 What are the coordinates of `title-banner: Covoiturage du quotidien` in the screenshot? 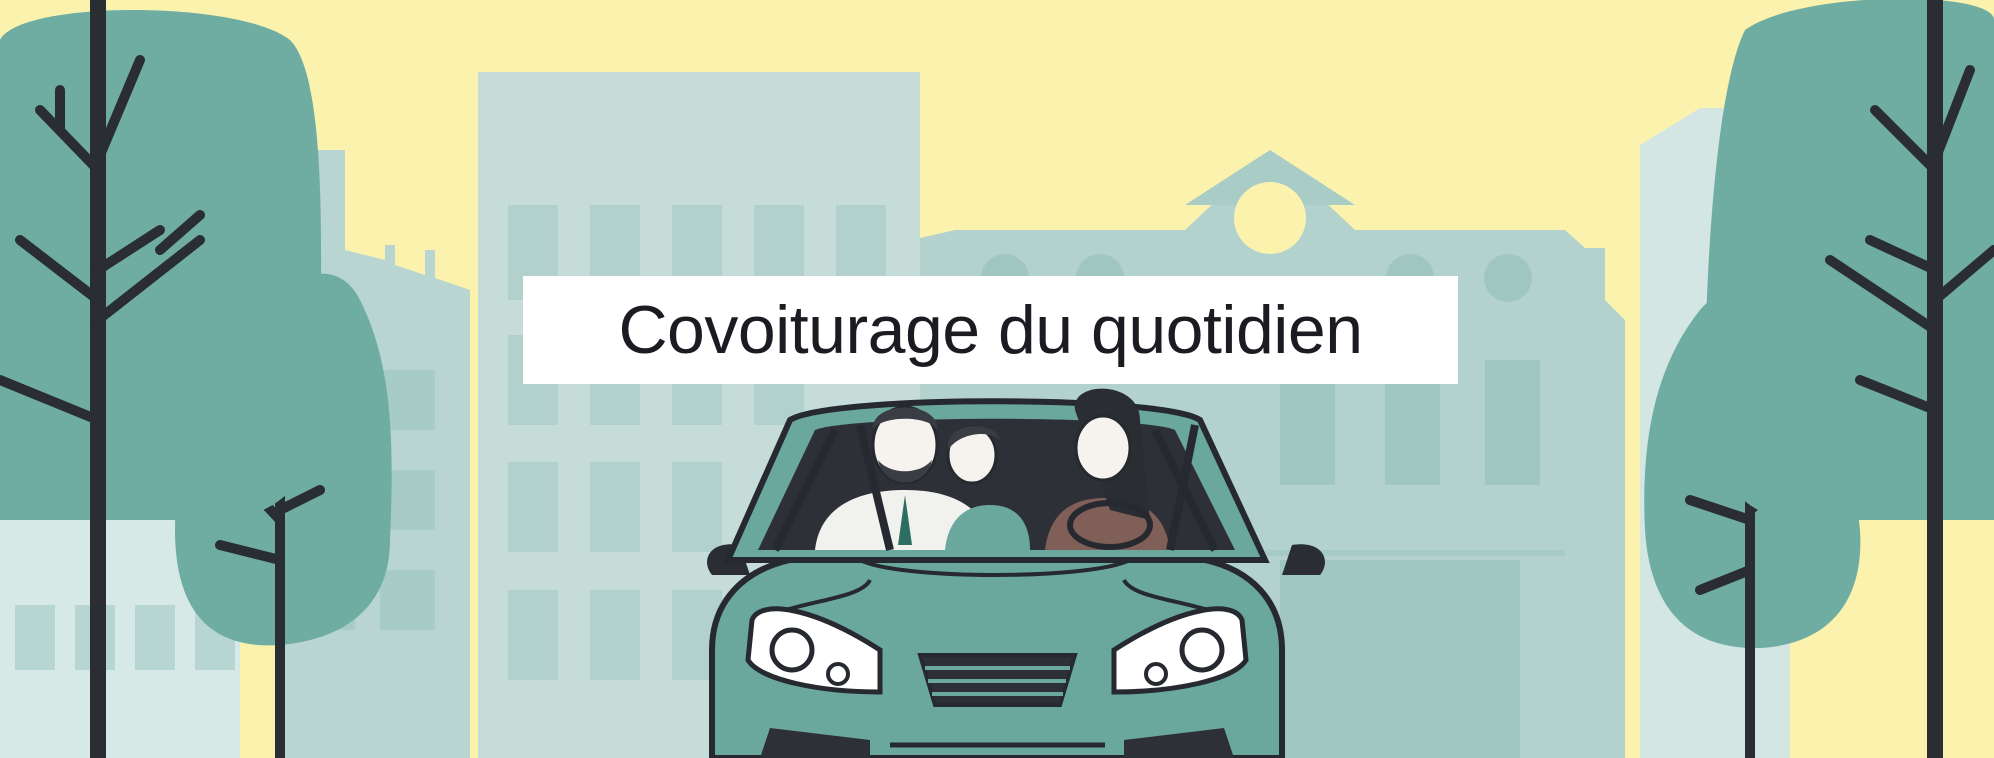 It's located at (990, 330).